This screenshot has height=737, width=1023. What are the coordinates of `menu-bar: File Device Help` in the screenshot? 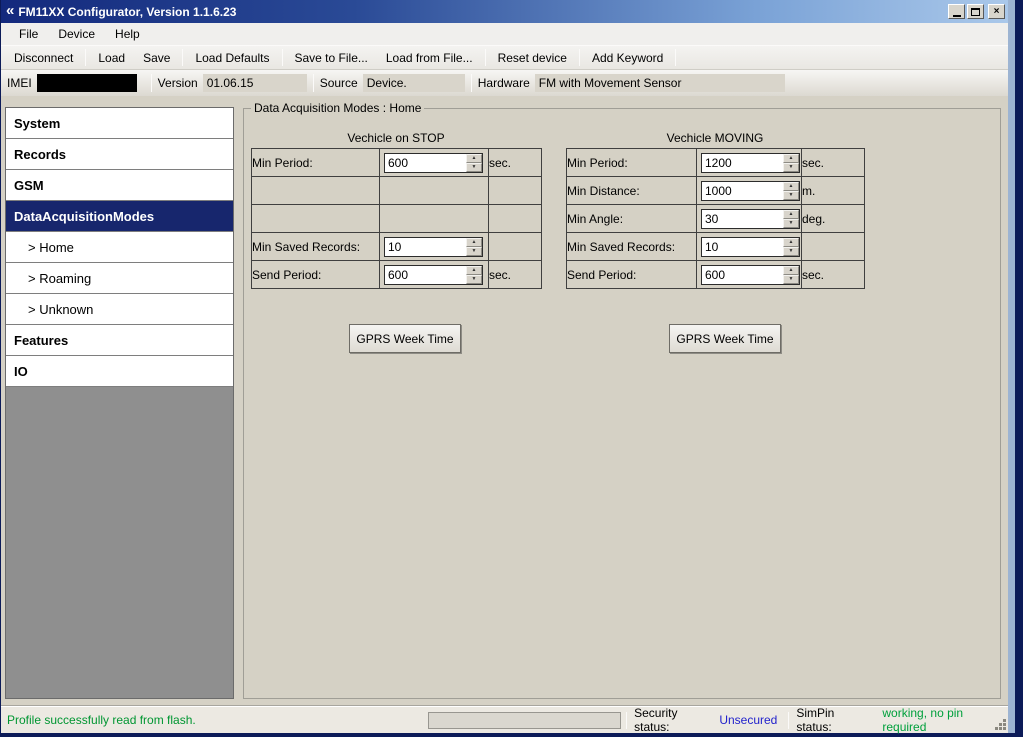 It's located at (504, 34).